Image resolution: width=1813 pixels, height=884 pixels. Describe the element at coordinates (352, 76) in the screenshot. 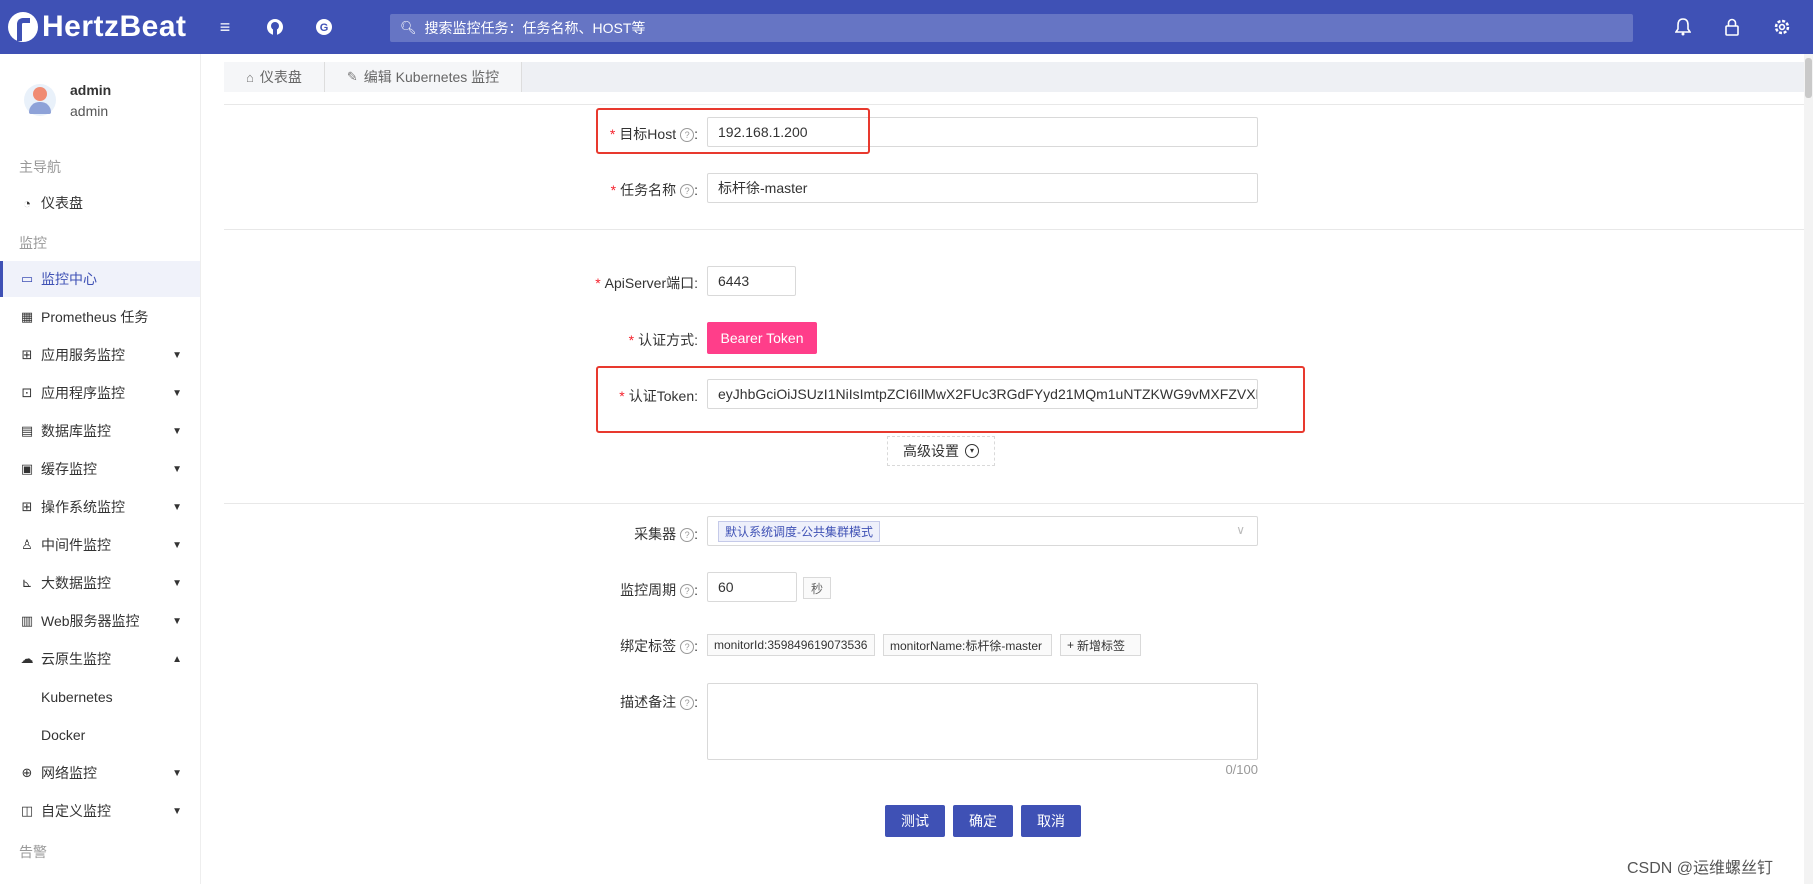

I see `edit-icon: ✎` at that location.